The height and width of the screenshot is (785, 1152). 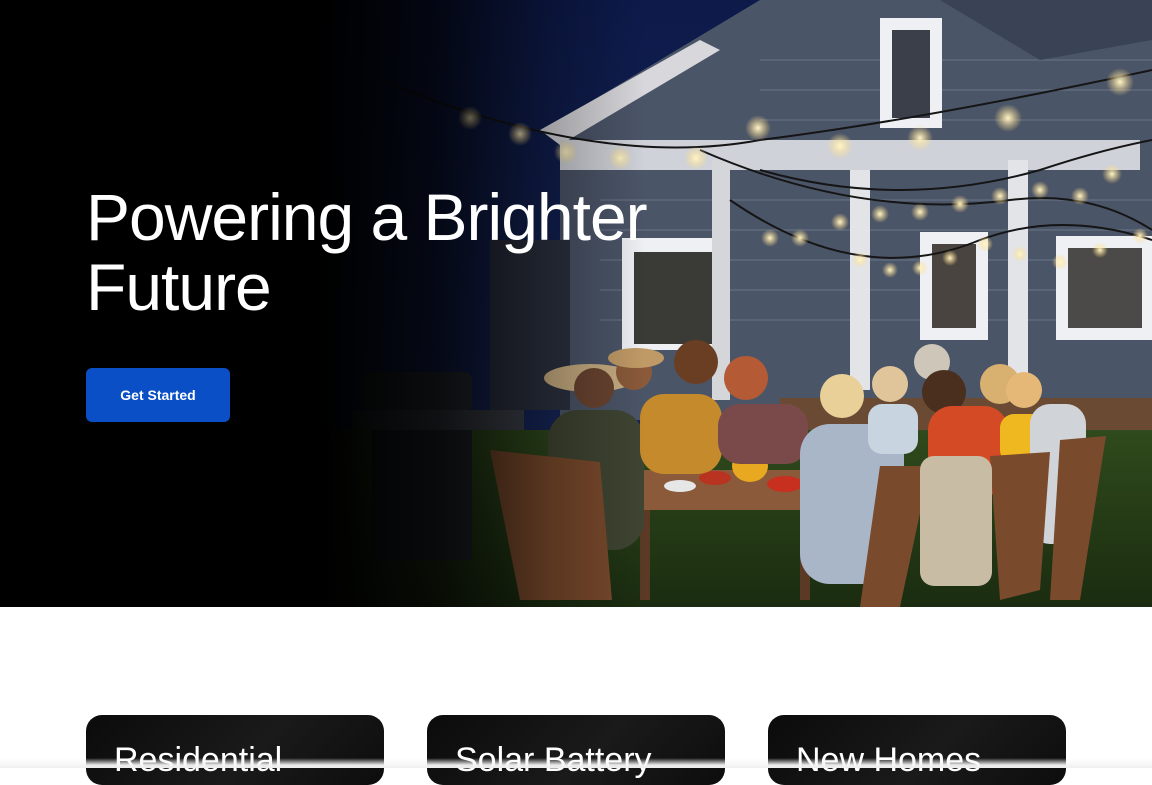 What do you see at coordinates (158, 395) in the screenshot?
I see `get-started-button: Get Started` at bounding box center [158, 395].